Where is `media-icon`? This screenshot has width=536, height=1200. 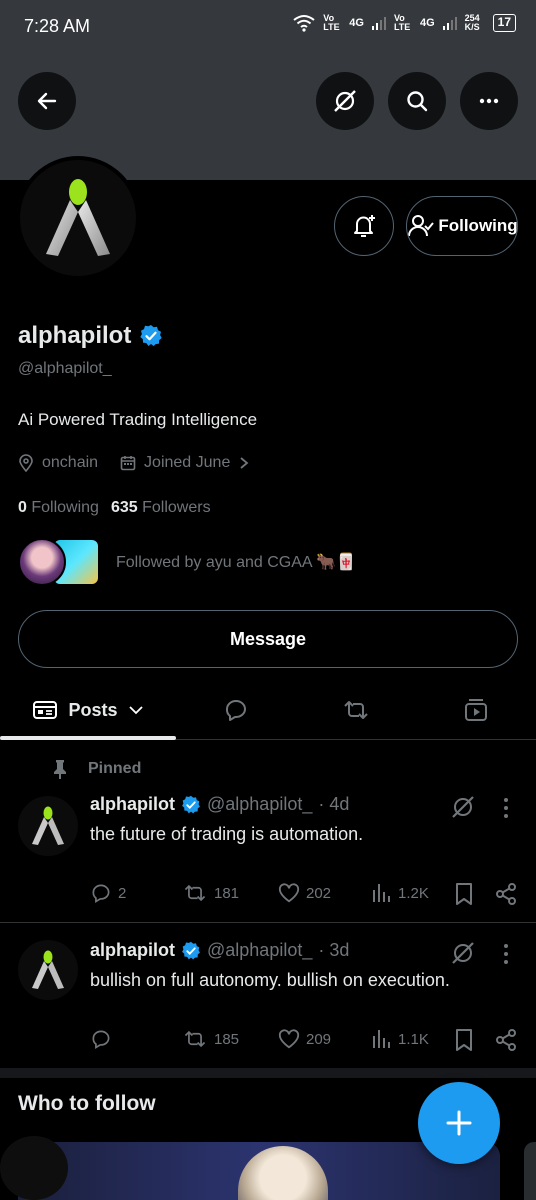 media-icon is located at coordinates (476, 710).